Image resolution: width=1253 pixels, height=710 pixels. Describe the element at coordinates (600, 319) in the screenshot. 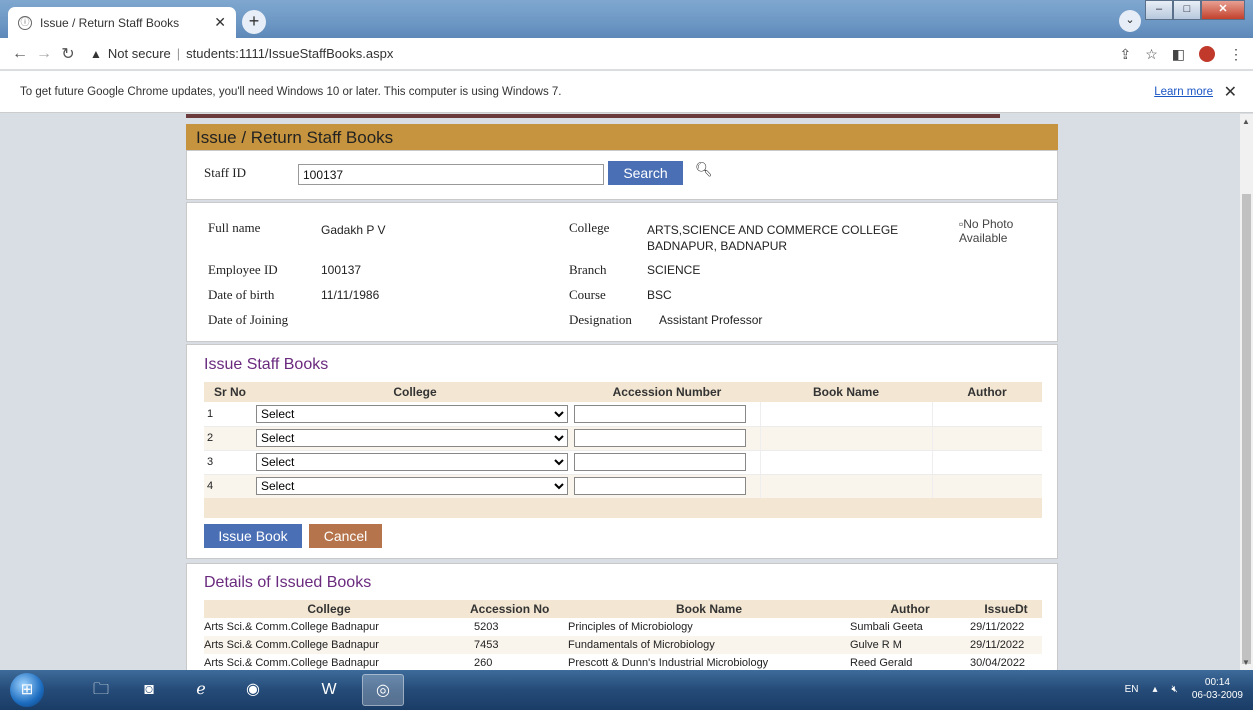

I see `designation-label: Designation` at that location.